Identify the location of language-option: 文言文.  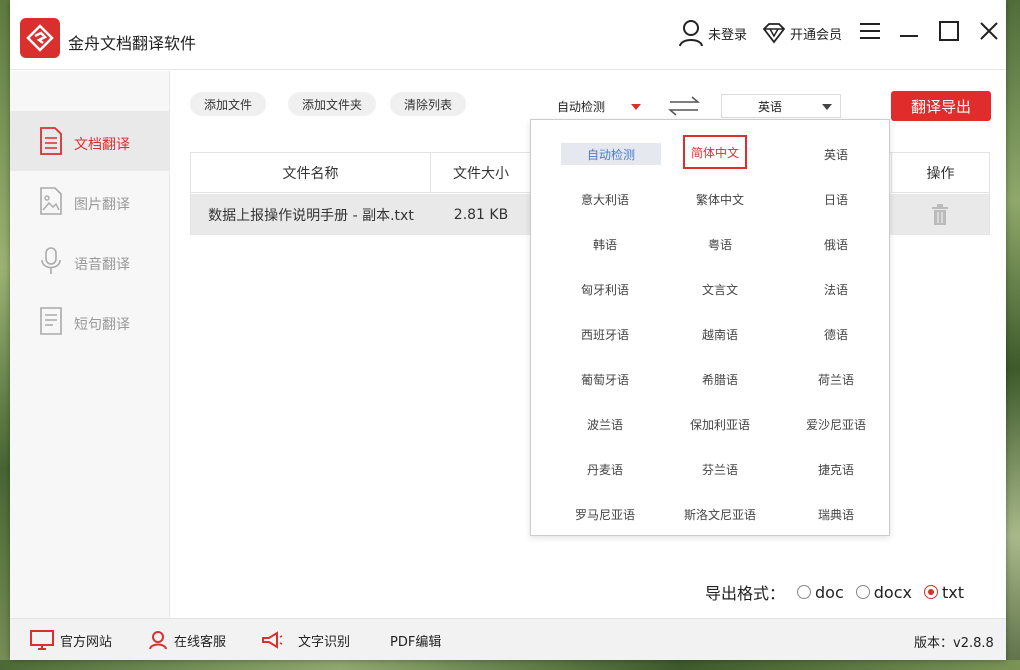
(720, 289).